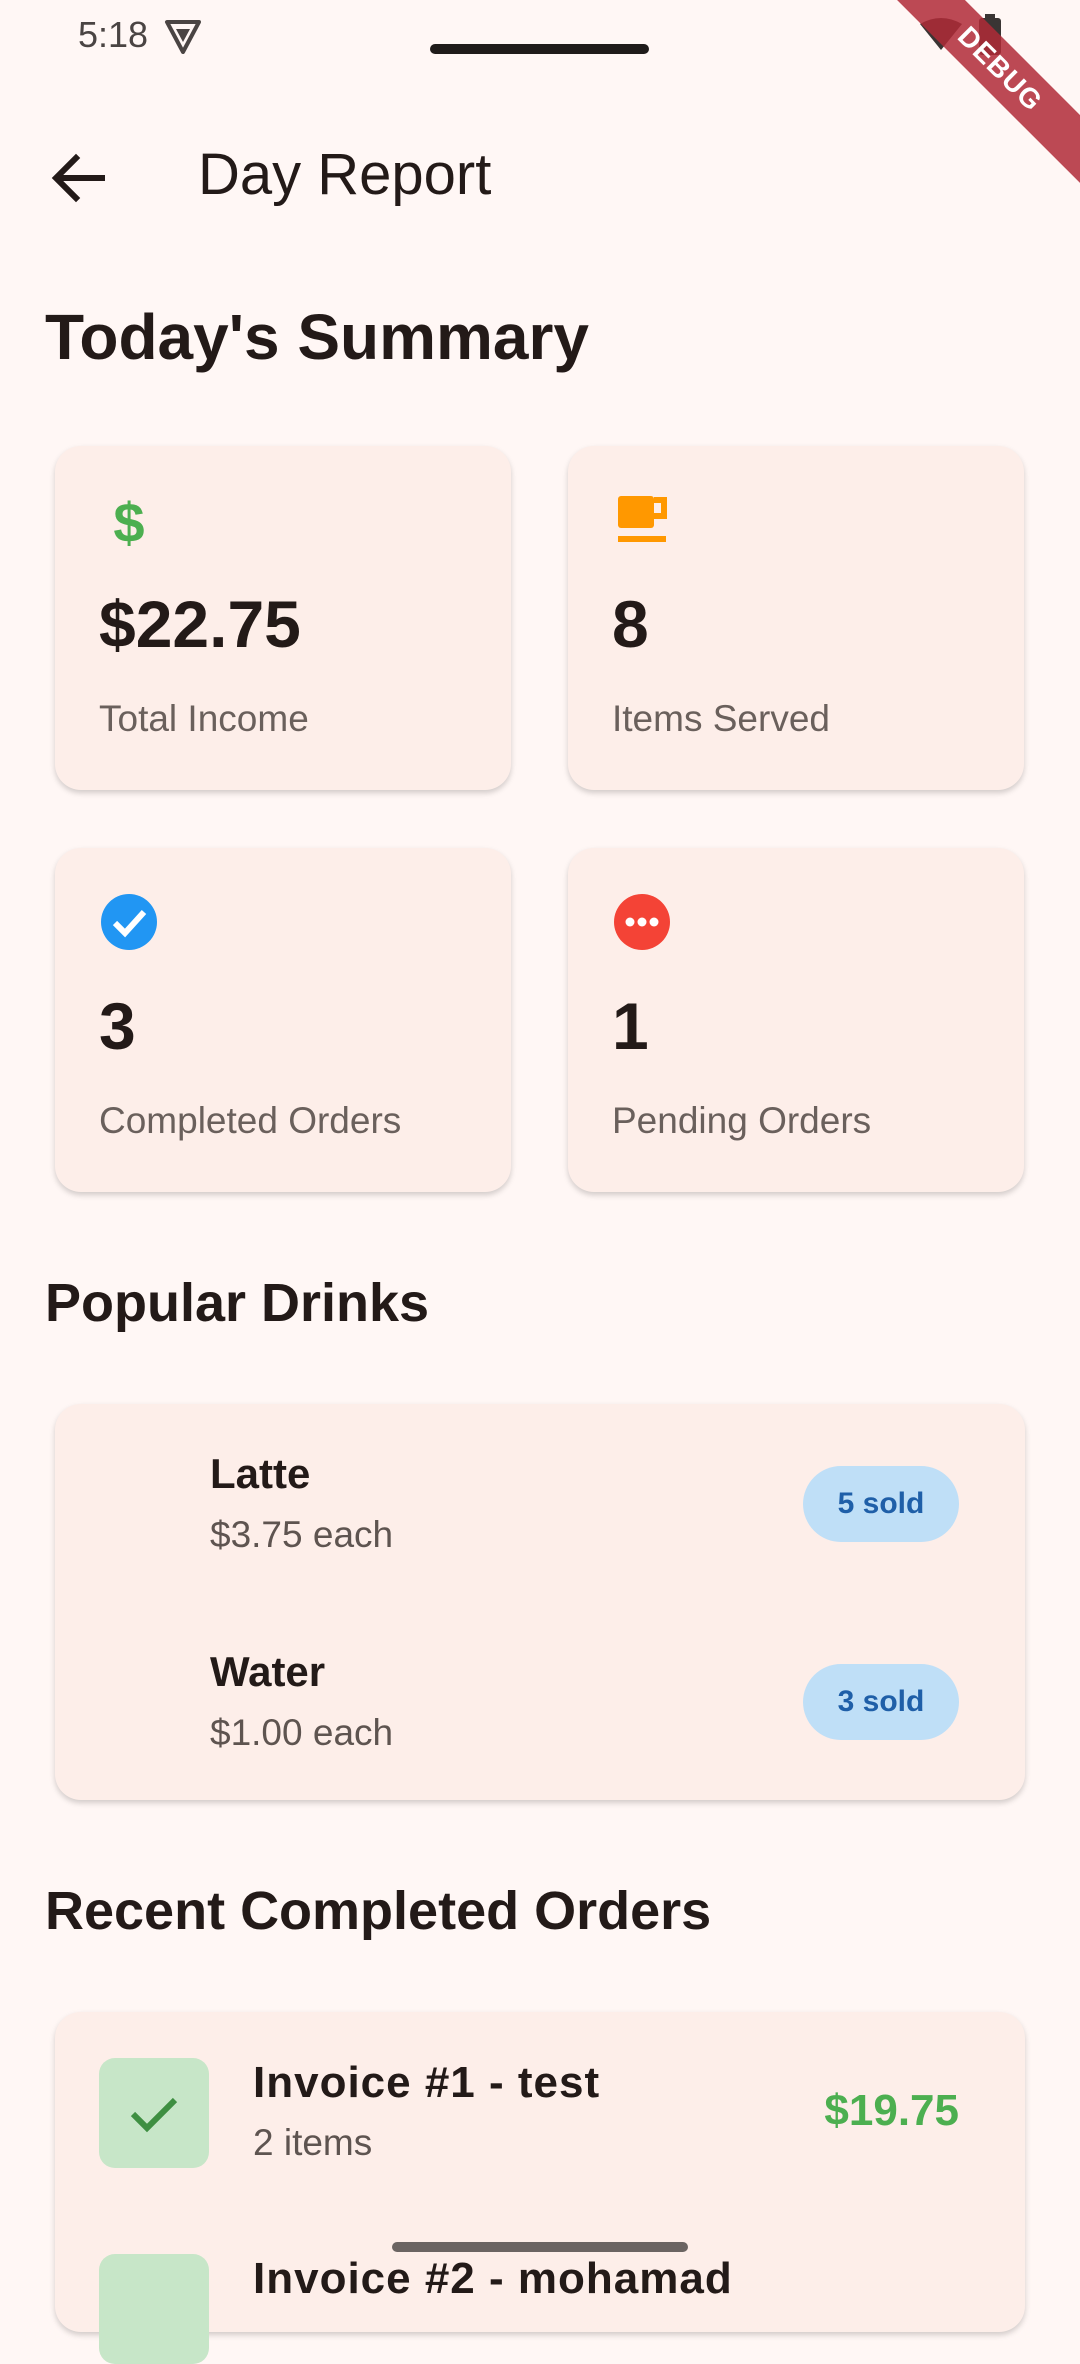 This screenshot has height=2364, width=1080. I want to click on items-served-card: 8 Items Served, so click(796, 618).